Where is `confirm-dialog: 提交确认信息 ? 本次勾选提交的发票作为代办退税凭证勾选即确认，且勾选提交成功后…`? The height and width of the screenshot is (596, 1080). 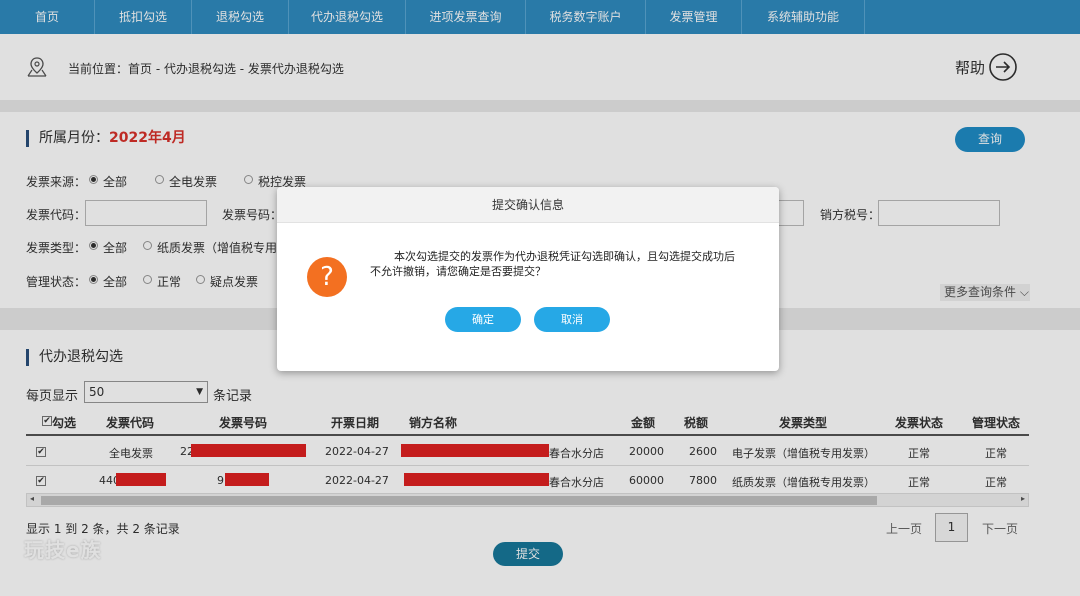 confirm-dialog: 提交确认信息 ? 本次勾选提交的发票作为代办退税凭证勾选即确认，且勾选提交成功后… is located at coordinates (528, 279).